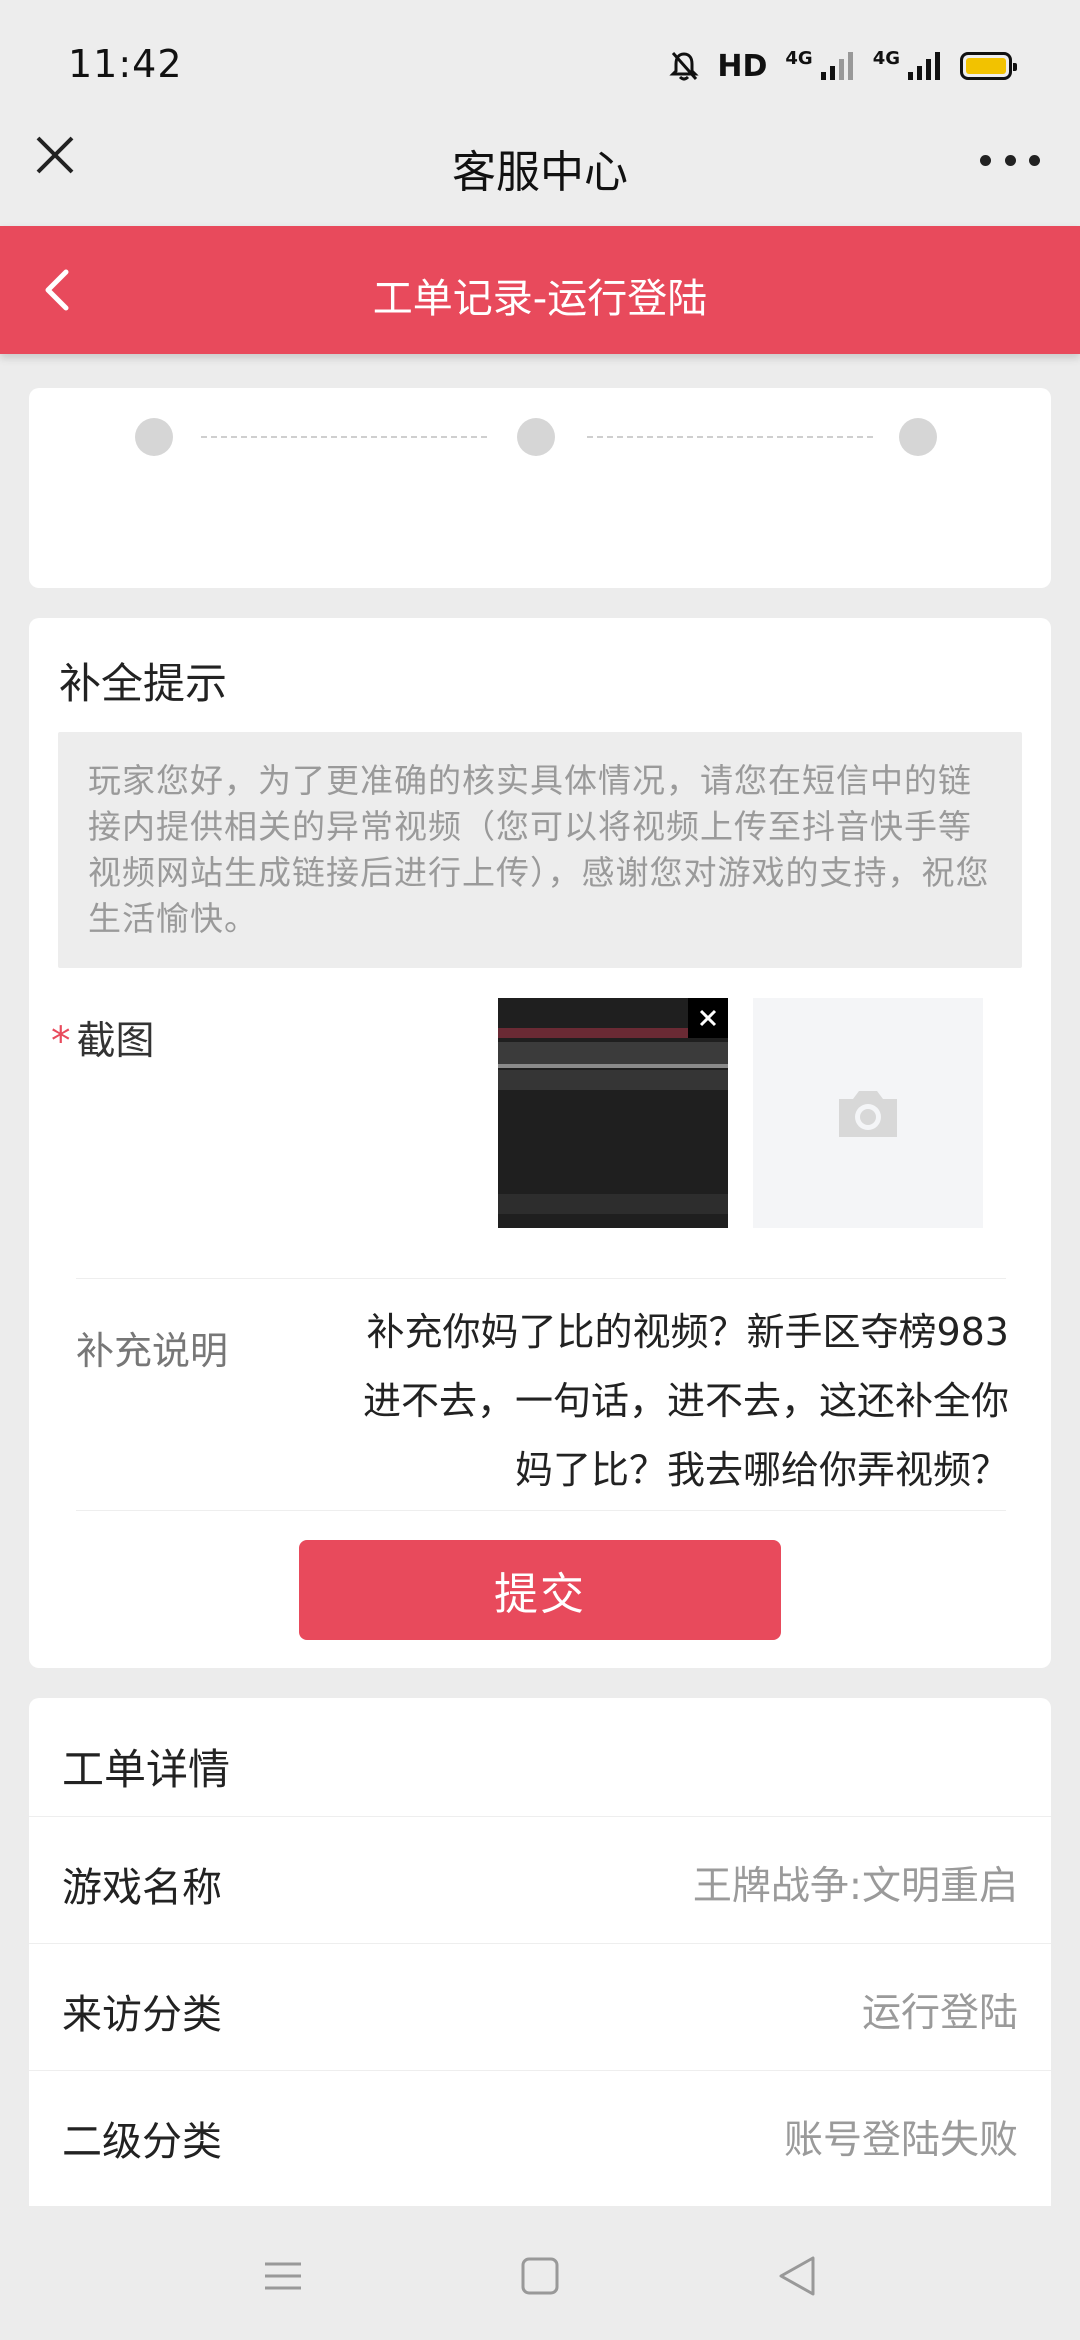 Image resolution: width=1080 pixels, height=2340 pixels. What do you see at coordinates (939, 2013) in the screenshot?
I see `detail-value-category: 运行登陆` at bounding box center [939, 2013].